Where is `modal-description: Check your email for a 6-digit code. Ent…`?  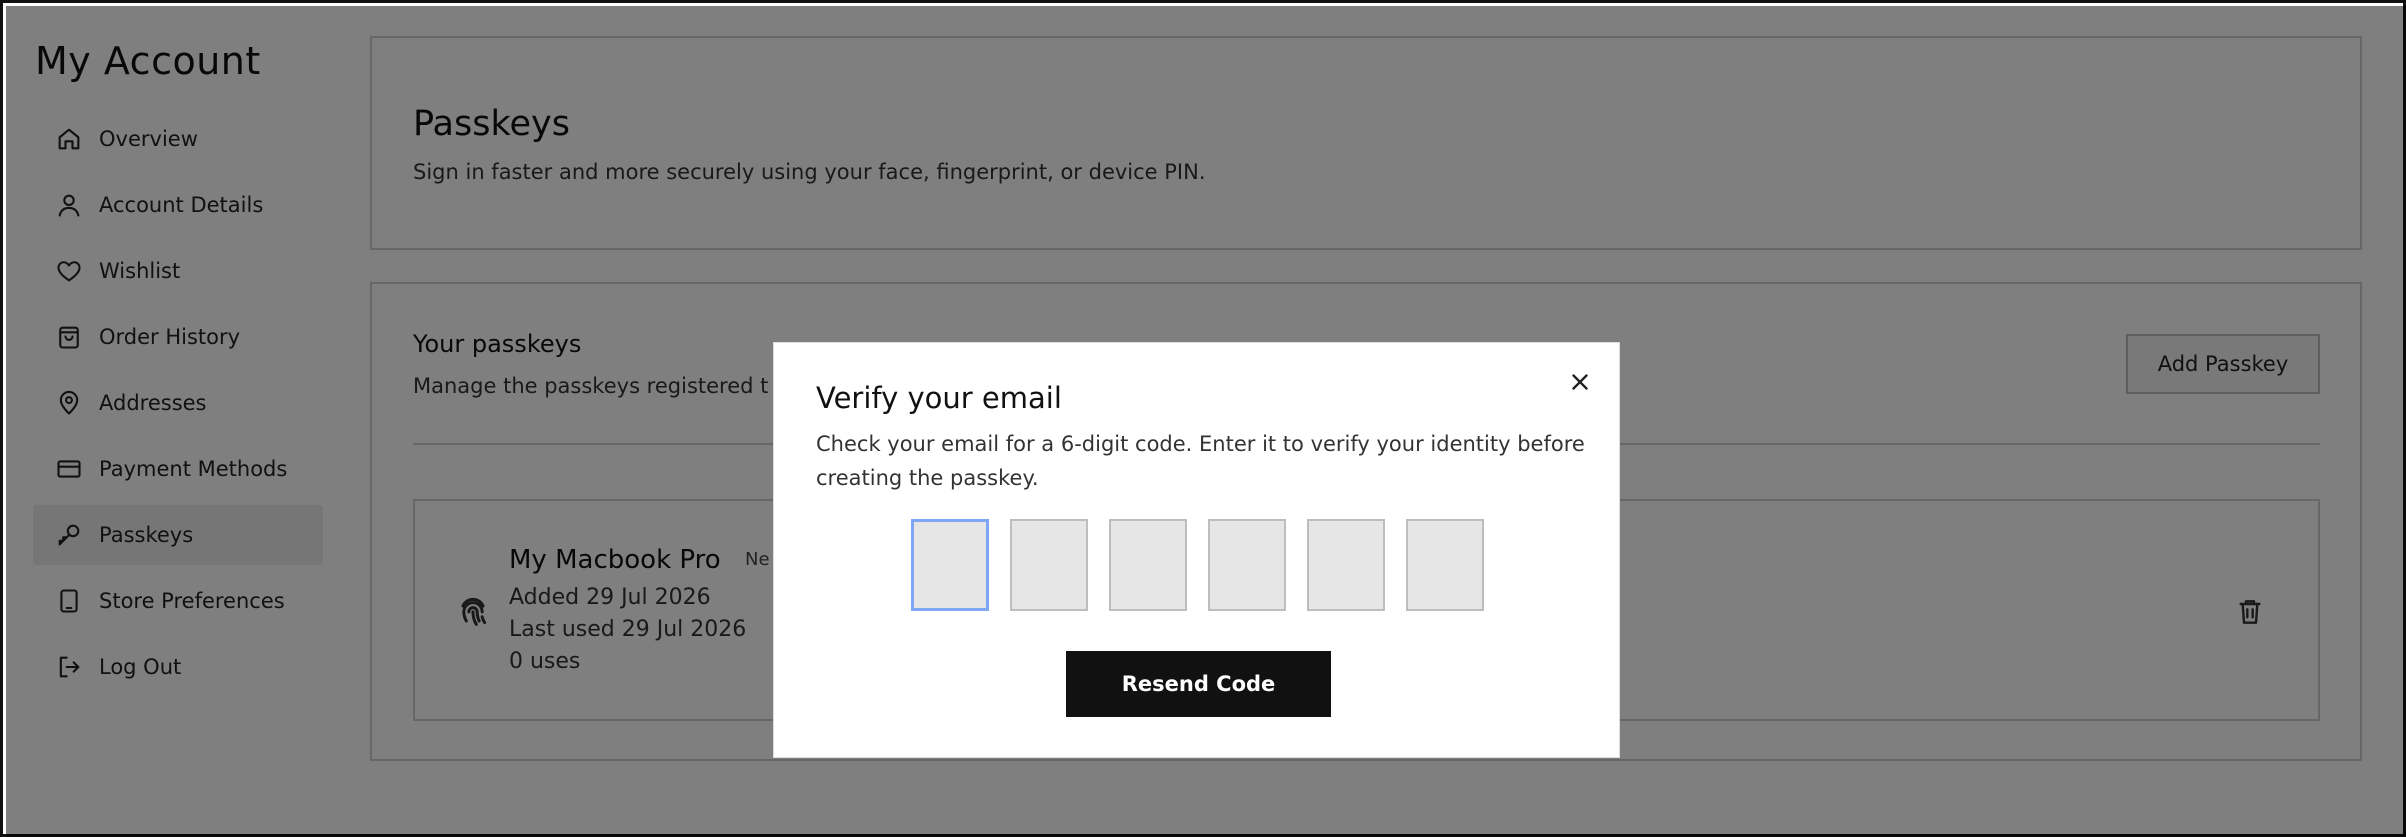 modal-description: Check your email for a 6-digit code. Ent… is located at coordinates (1200, 461).